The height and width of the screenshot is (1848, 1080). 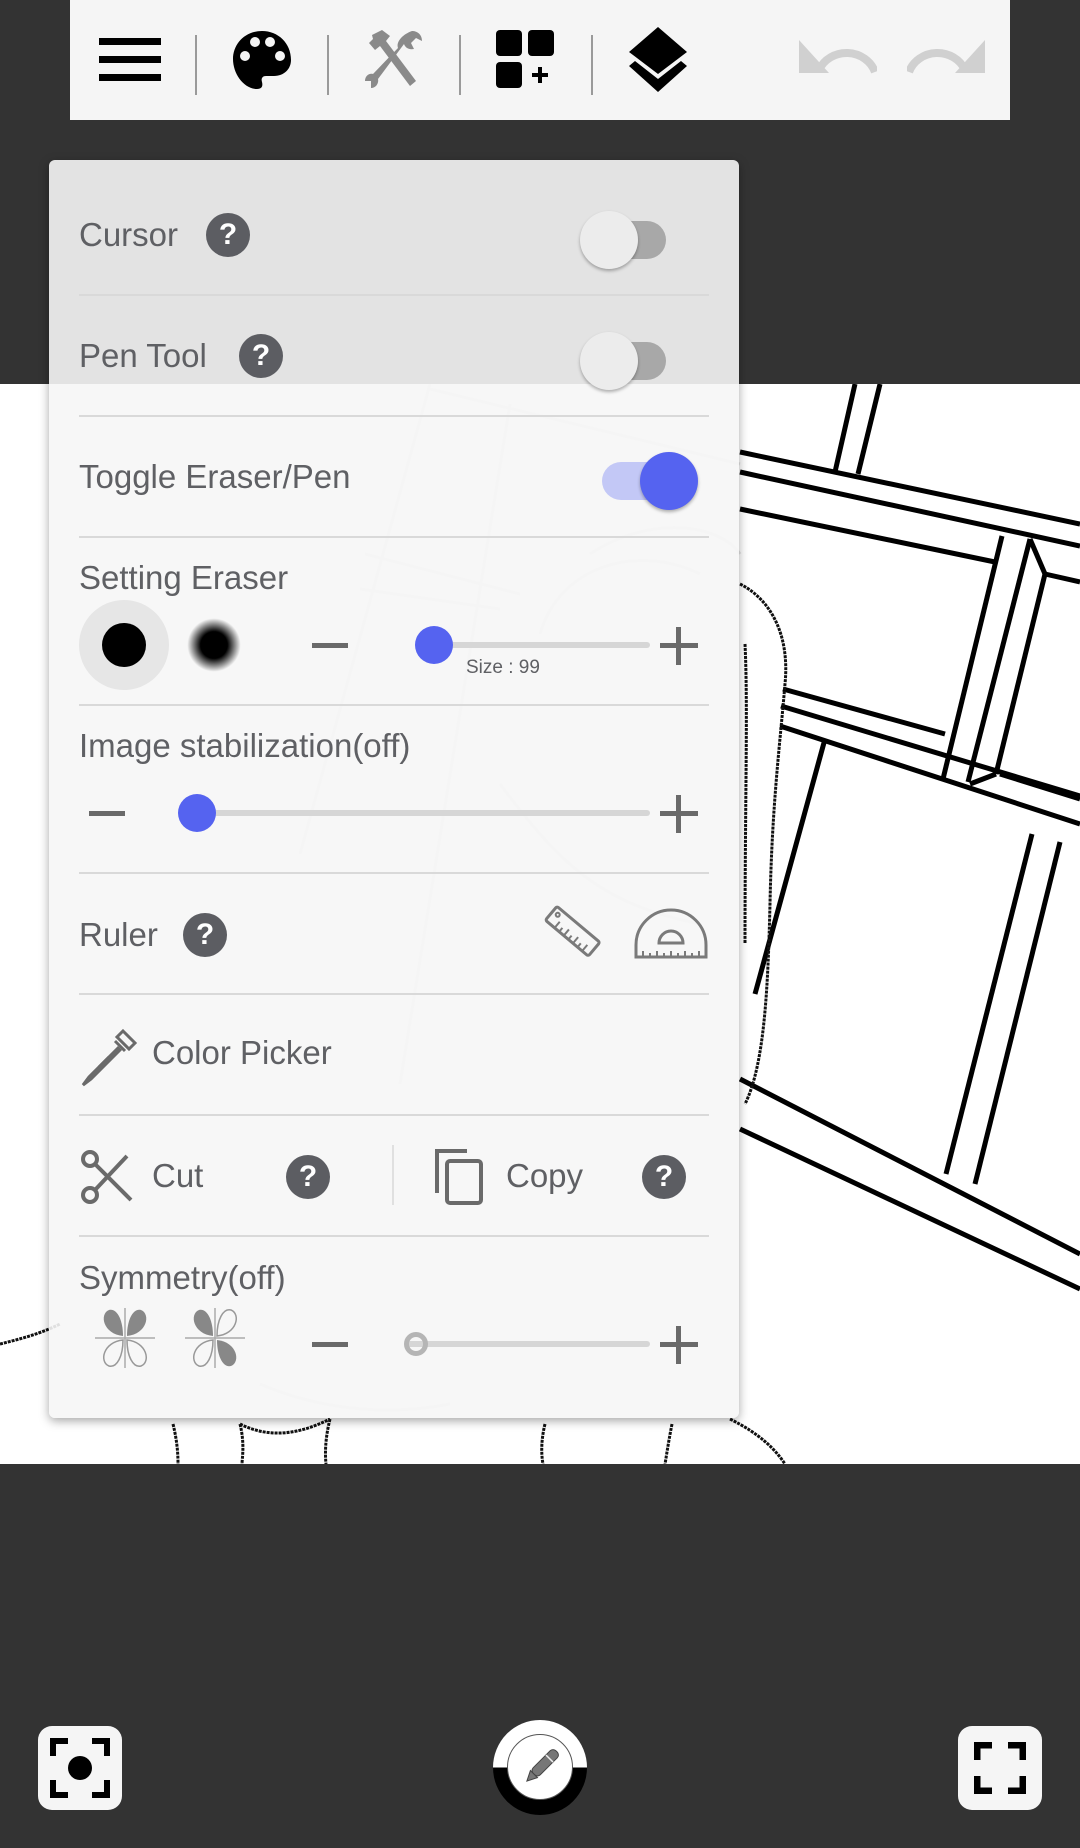 I want to click on cursor-toggle, so click(x=630, y=238).